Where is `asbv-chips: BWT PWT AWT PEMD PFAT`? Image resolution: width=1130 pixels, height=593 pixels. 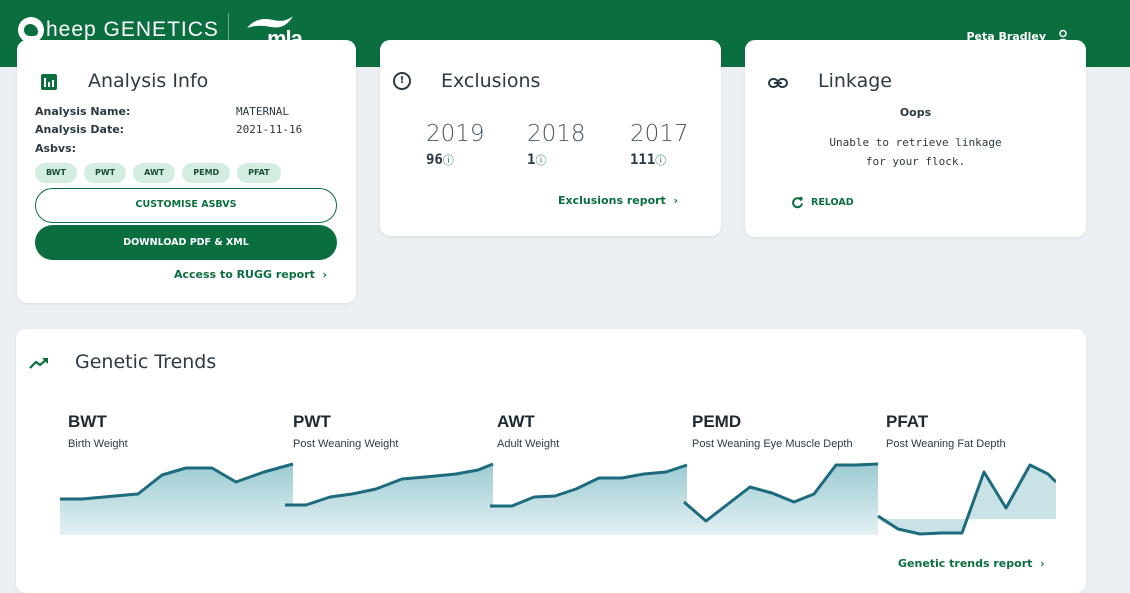 asbv-chips: BWT PWT AWT PEMD PFAT is located at coordinates (161, 173).